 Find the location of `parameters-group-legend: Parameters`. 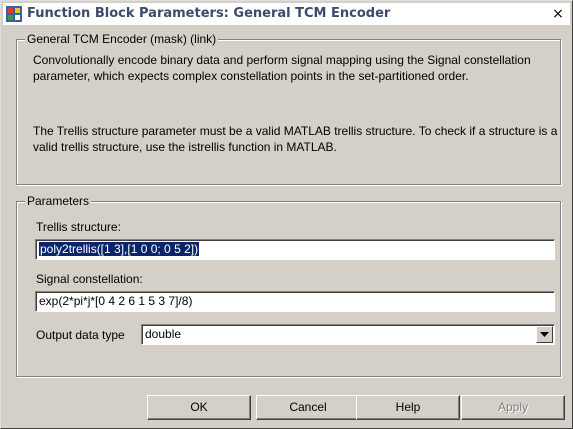

parameters-group-legend: Parameters is located at coordinates (58, 201).